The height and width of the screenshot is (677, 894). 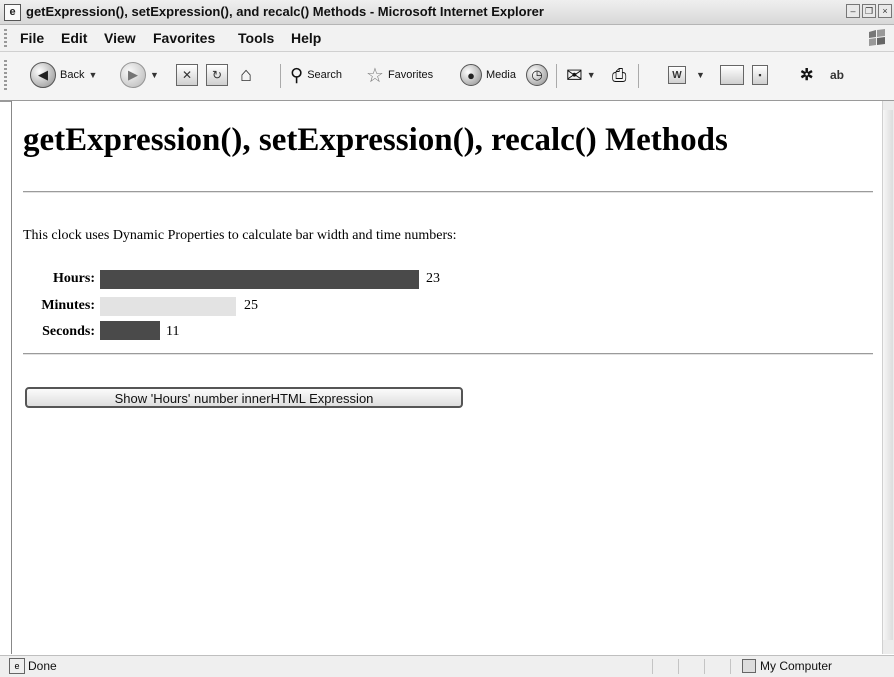 I want to click on home-icon: ⌂, so click(x=246, y=74).